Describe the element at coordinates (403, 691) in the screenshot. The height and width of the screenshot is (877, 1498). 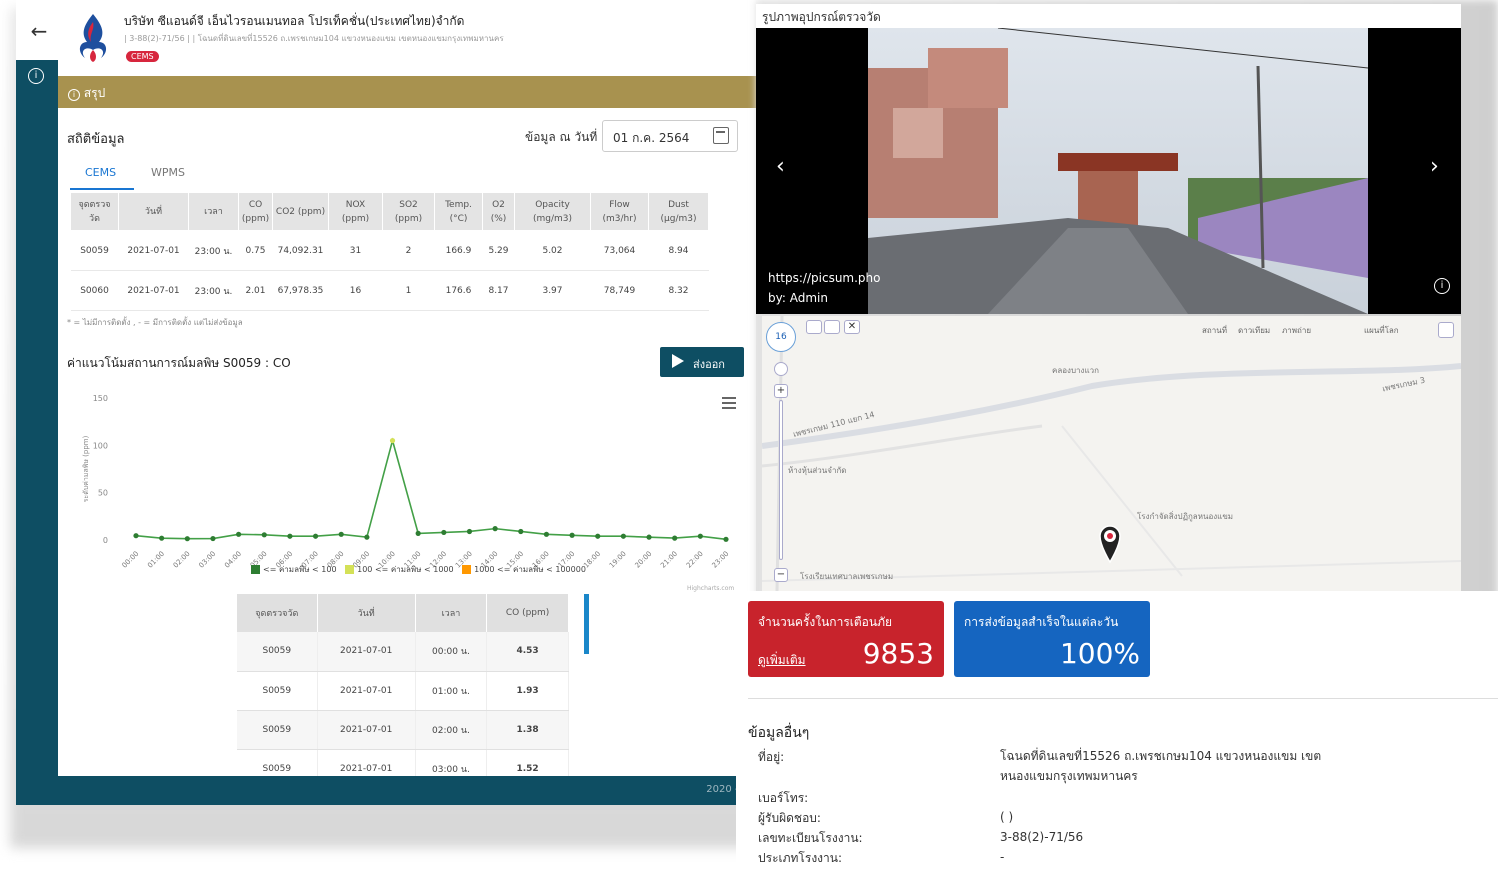
I see `table-row: S0059 2021-07-01 01:00 น. 1.93` at that location.